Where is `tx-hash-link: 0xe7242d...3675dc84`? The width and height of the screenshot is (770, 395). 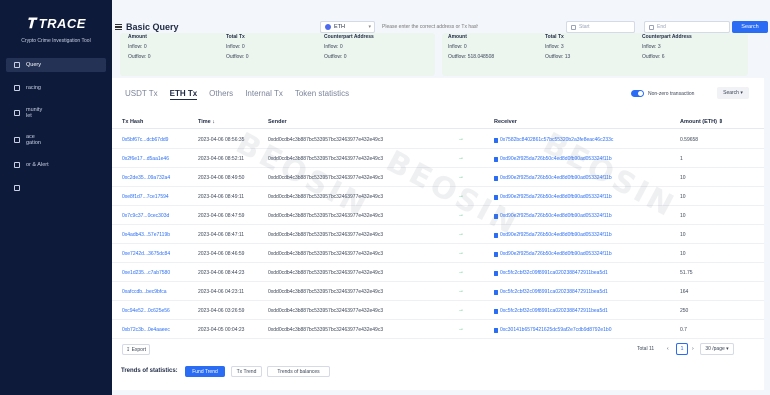
tx-hash-link: 0xe7242d...3675dc84 is located at coordinates (146, 254).